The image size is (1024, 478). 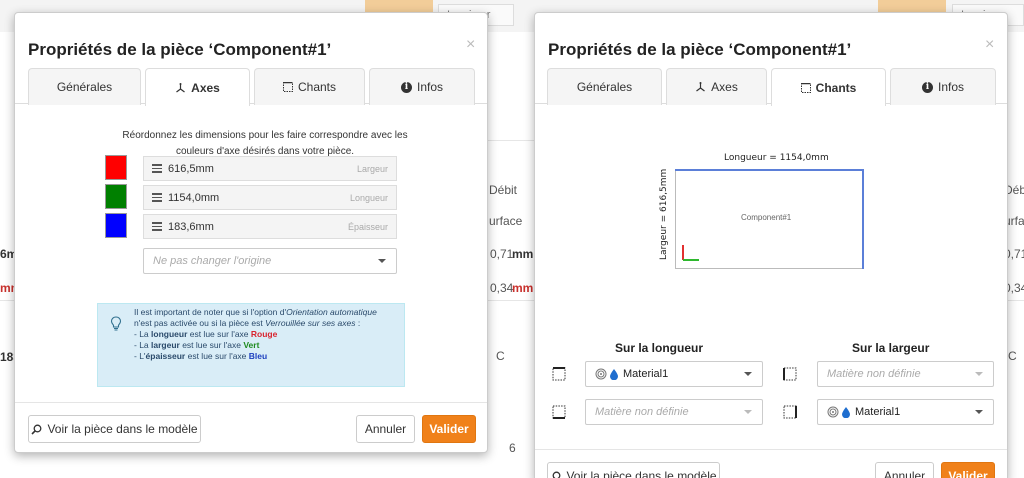 I want to click on width-dimension-label: Largeur = 616,5mm, so click(x=664, y=214).